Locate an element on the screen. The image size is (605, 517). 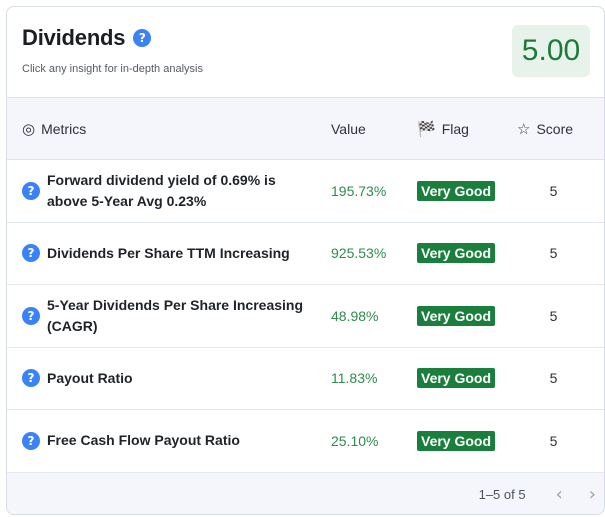
header-flag-label: Flag is located at coordinates (455, 128).